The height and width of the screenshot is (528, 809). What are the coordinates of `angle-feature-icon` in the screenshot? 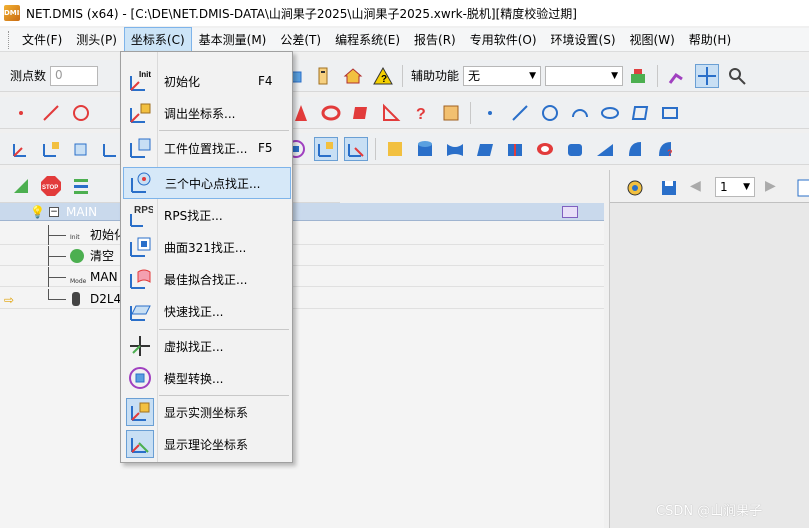 It's located at (391, 113).